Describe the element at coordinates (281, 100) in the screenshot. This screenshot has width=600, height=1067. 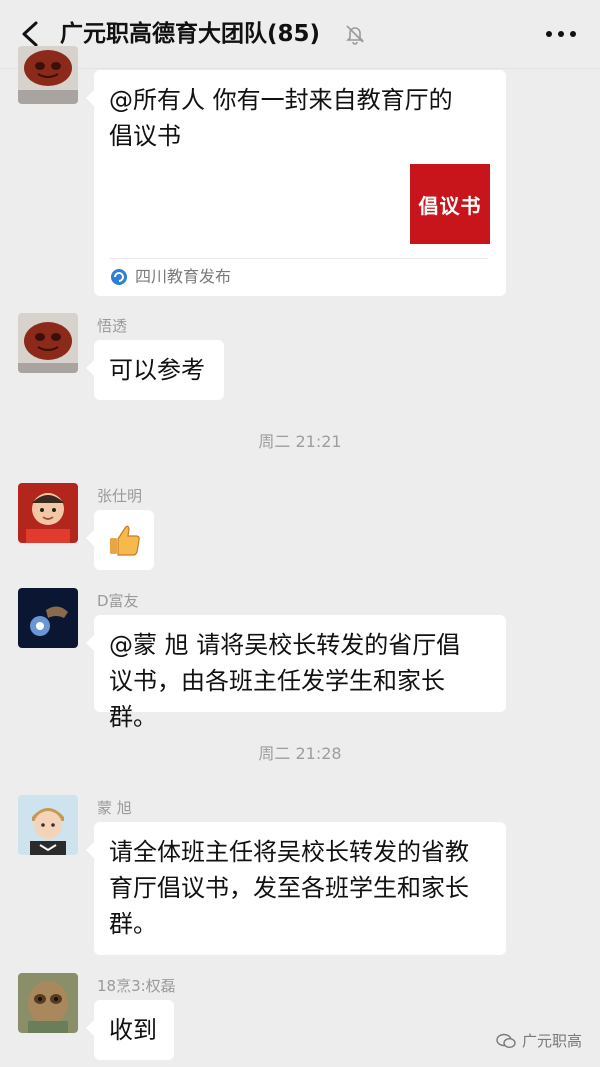
I see `card-text-line: @所有人 你有一封来自教育厅的` at that location.